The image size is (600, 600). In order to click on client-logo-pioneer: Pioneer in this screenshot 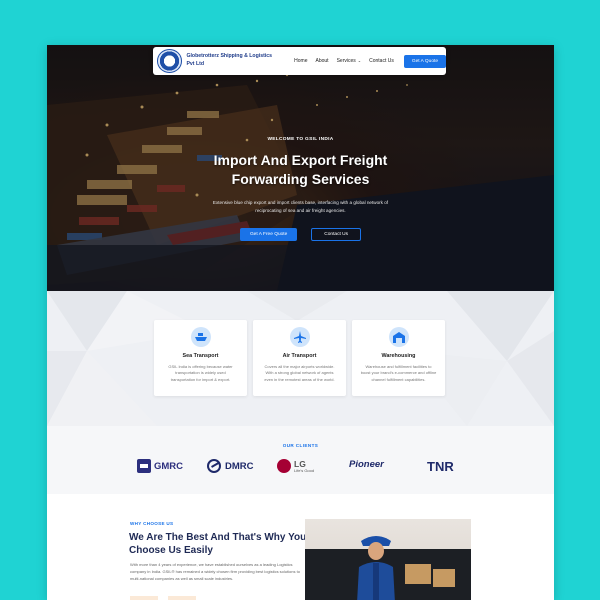, I will do `click(366, 464)`.